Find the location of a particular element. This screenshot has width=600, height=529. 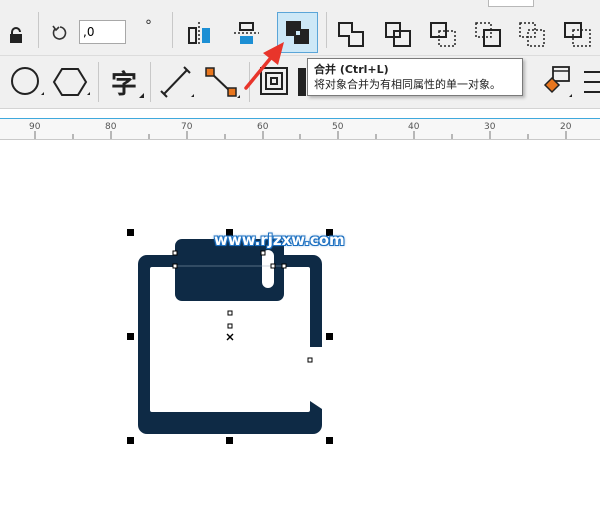

intersect-button is located at coordinates (443, 34).